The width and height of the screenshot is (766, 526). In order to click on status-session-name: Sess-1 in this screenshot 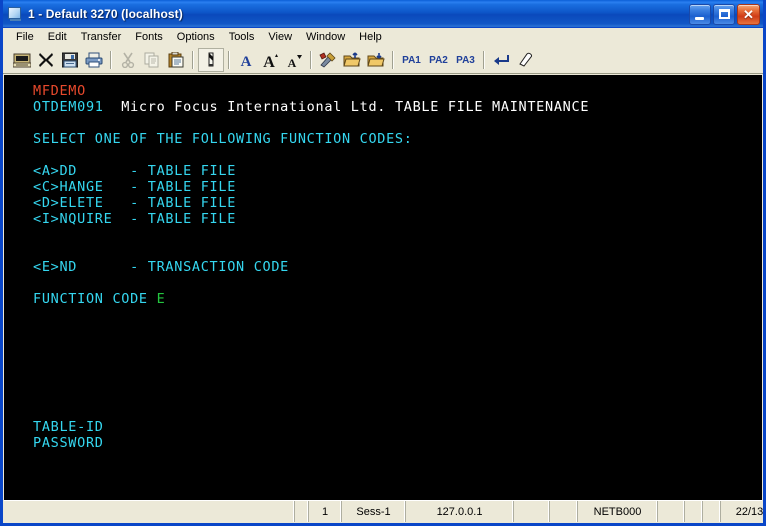, I will do `click(374, 511)`.